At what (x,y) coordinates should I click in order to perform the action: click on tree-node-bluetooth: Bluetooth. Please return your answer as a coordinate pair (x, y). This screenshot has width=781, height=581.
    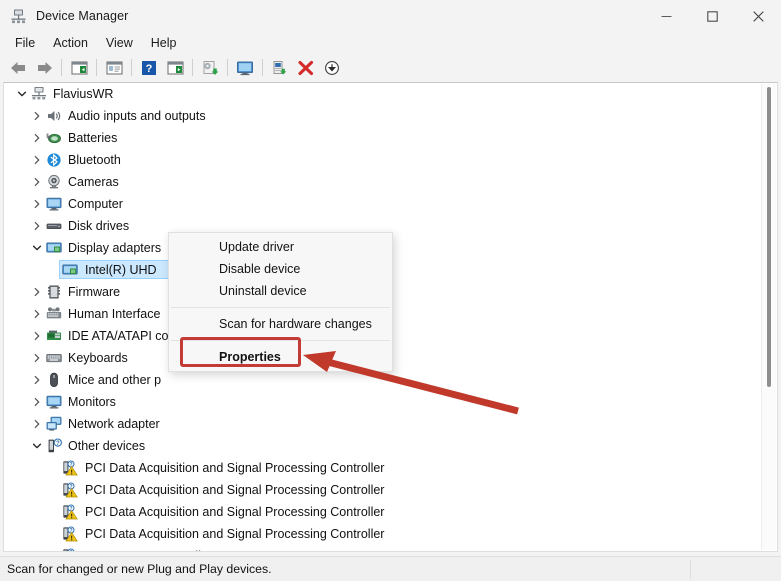
    Looking at the image, I should click on (382, 160).